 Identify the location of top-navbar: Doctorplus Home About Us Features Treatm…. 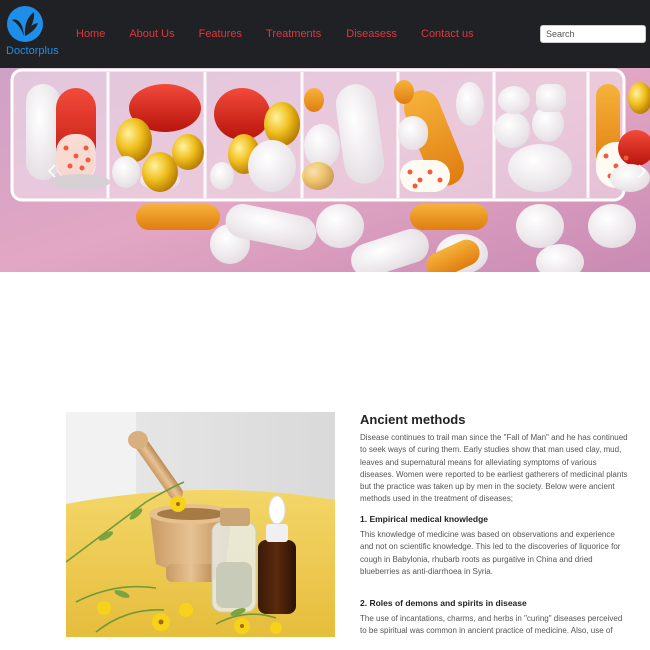
(325, 34).